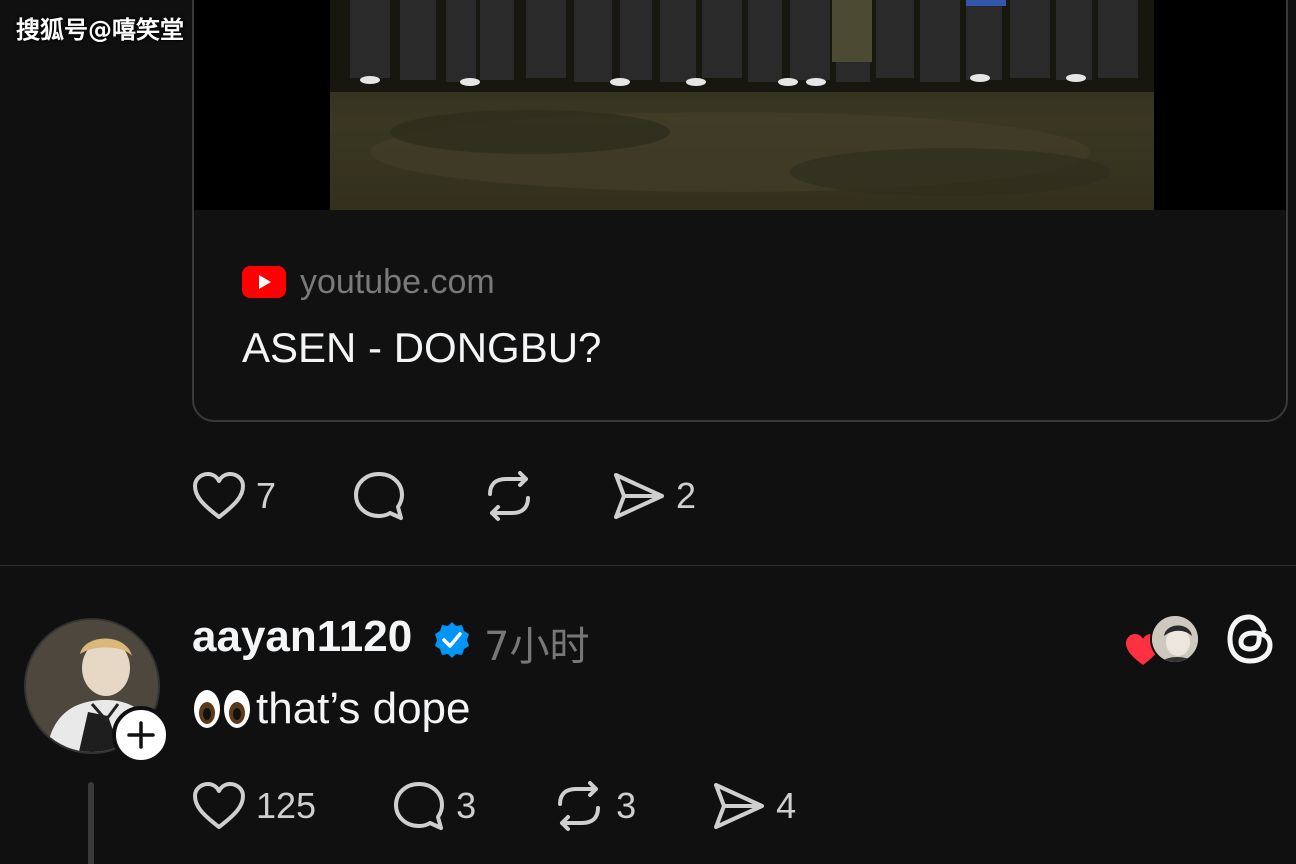 The width and height of the screenshot is (1296, 864). What do you see at coordinates (91, 823) in the screenshot?
I see `thread-line` at bounding box center [91, 823].